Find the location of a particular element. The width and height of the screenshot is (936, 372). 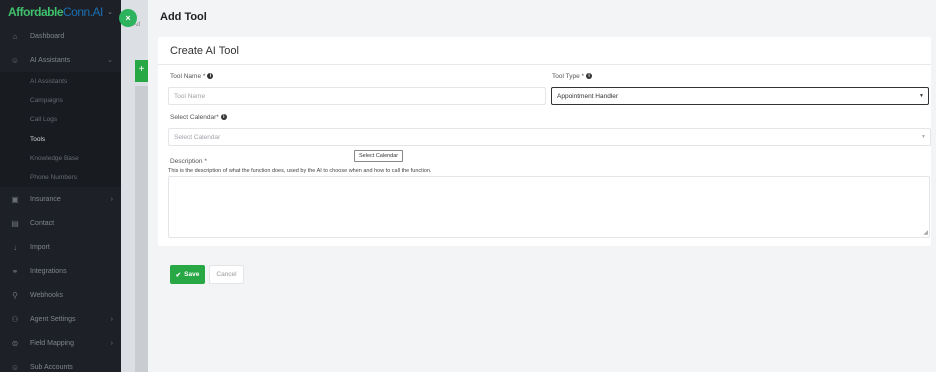

sidebar-item-insurance: ▣ Insurance › is located at coordinates (60, 199).